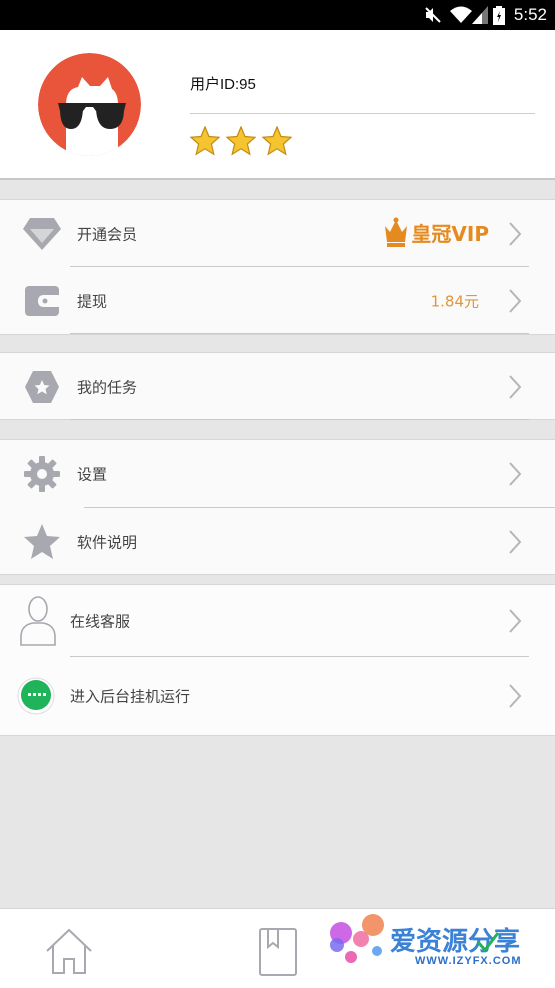  I want to click on tasks-row: 我的任务, so click(277, 386).